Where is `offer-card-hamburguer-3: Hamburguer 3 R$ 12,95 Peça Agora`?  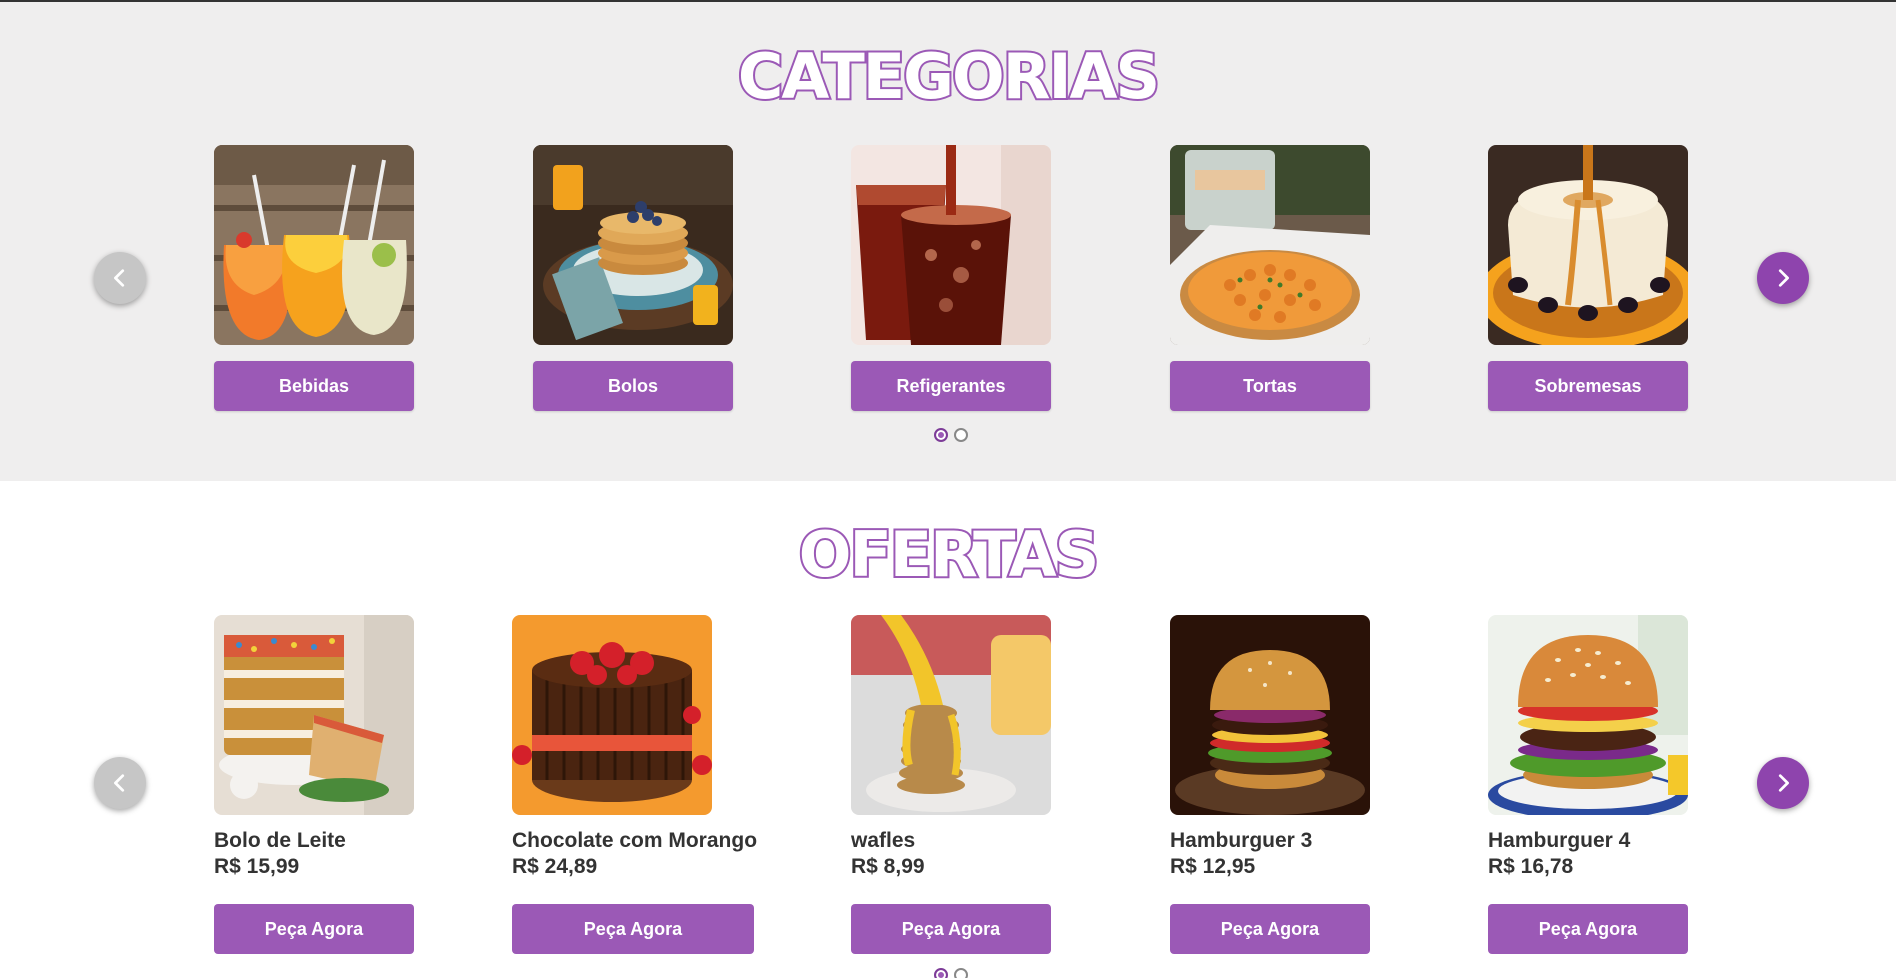
offer-card-hamburguer-3: Hamburguer 3 R$ 12,95 Peça Agora is located at coordinates (1270, 784).